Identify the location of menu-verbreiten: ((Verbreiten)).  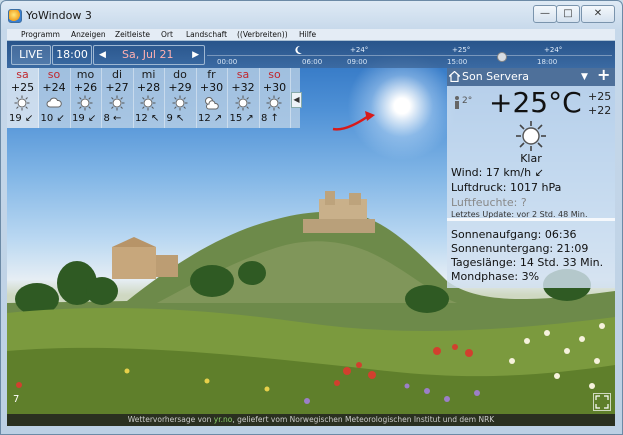
(262, 34).